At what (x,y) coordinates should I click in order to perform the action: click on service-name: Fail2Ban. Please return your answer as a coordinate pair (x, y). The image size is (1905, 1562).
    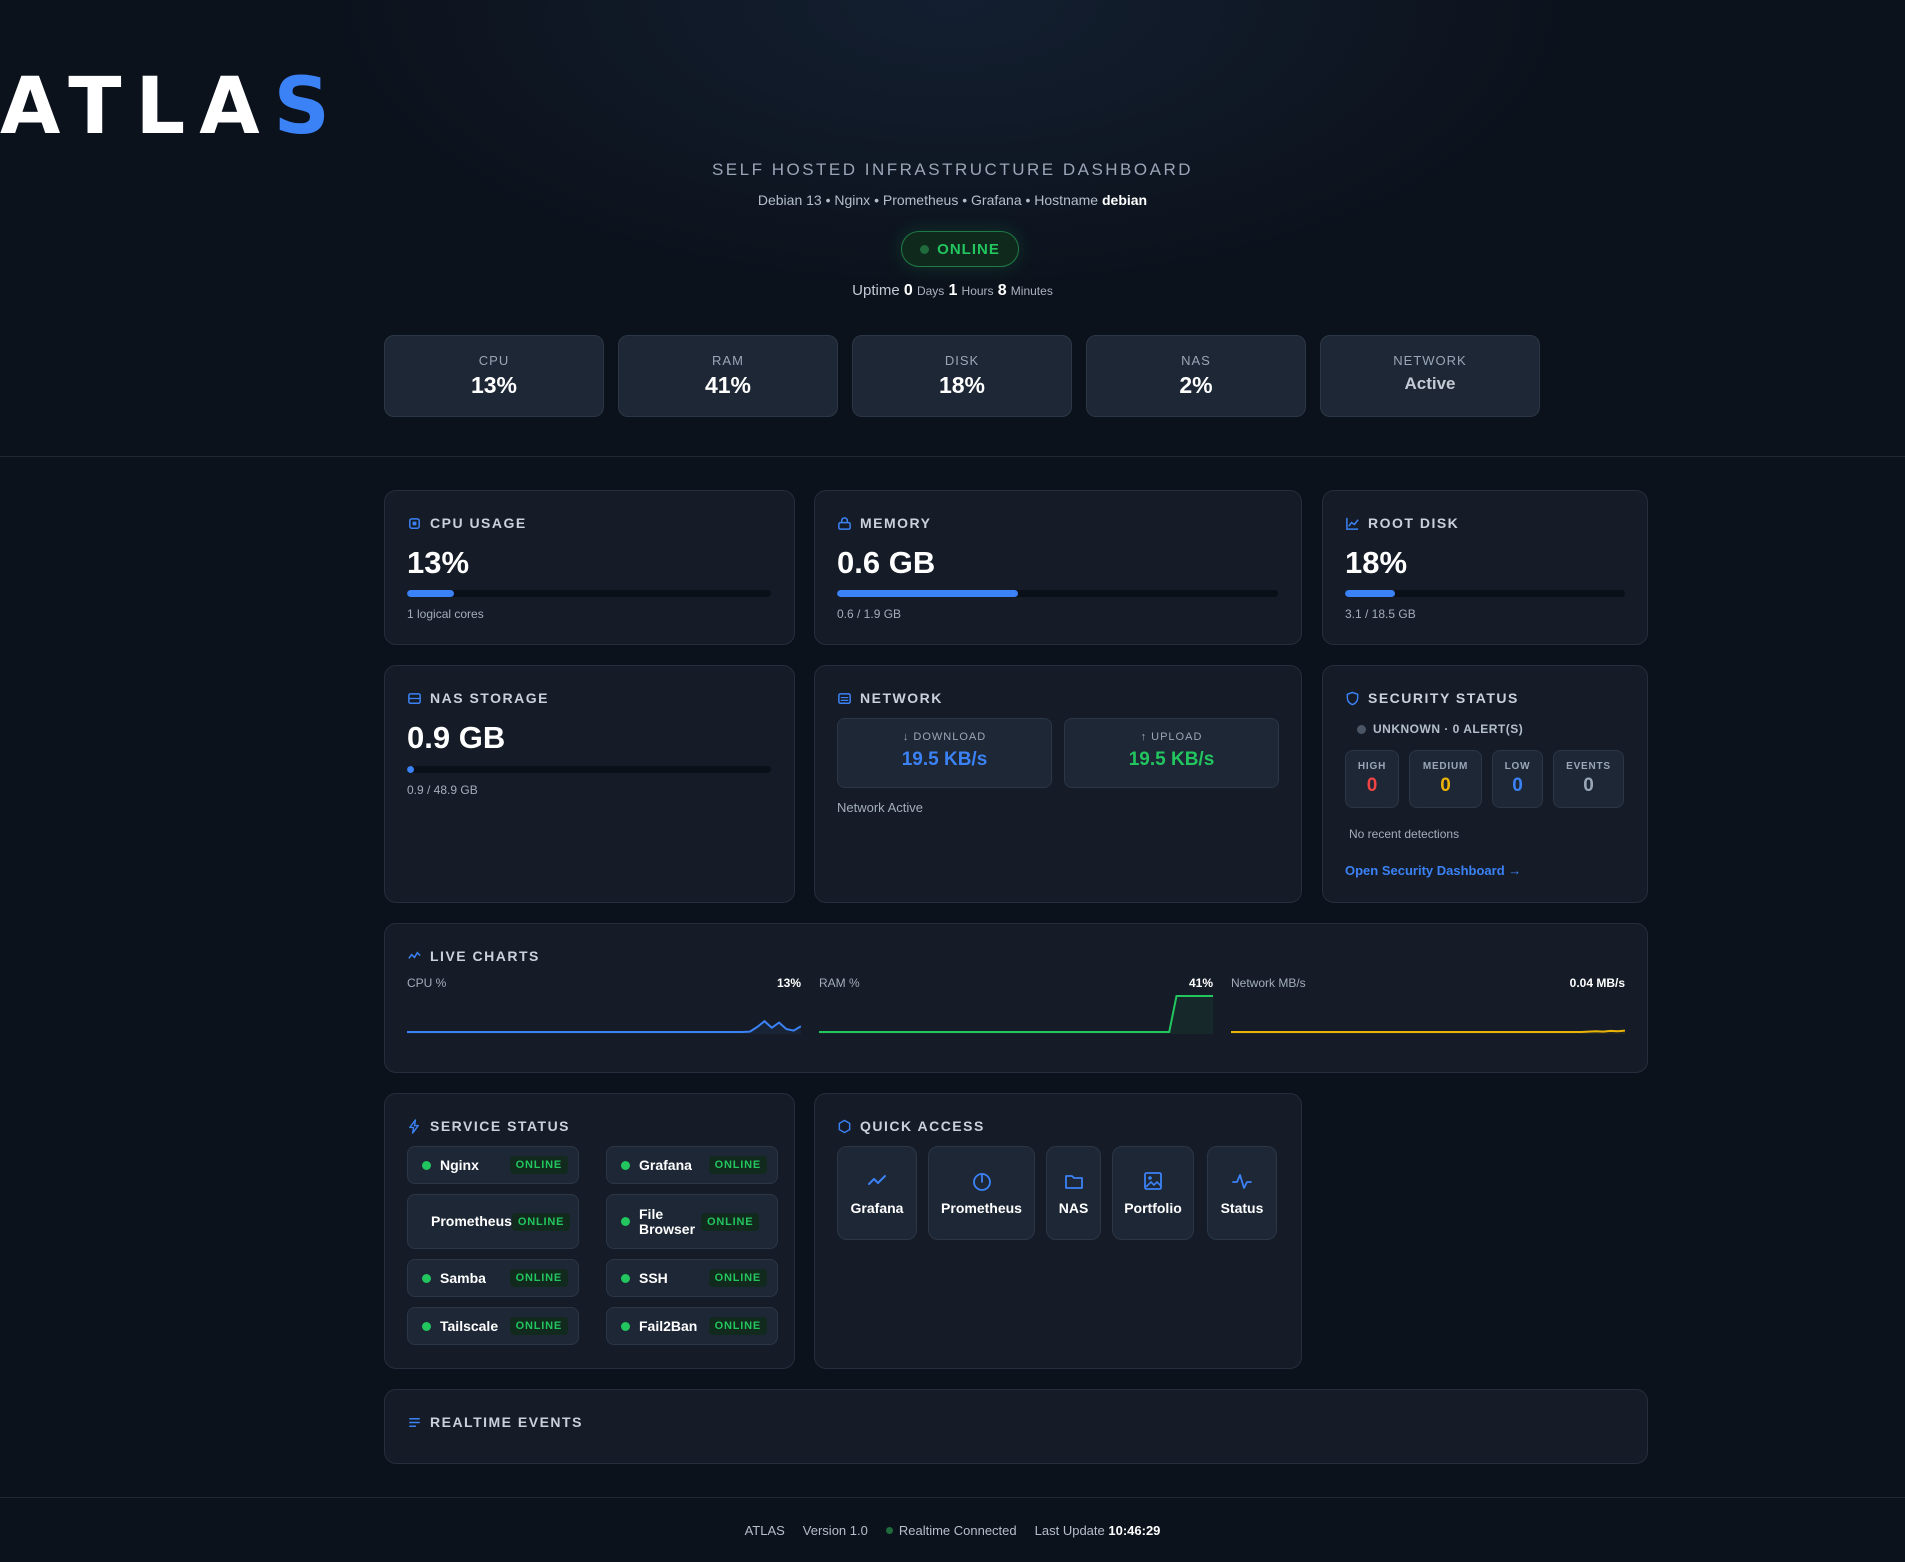
    Looking at the image, I should click on (668, 1325).